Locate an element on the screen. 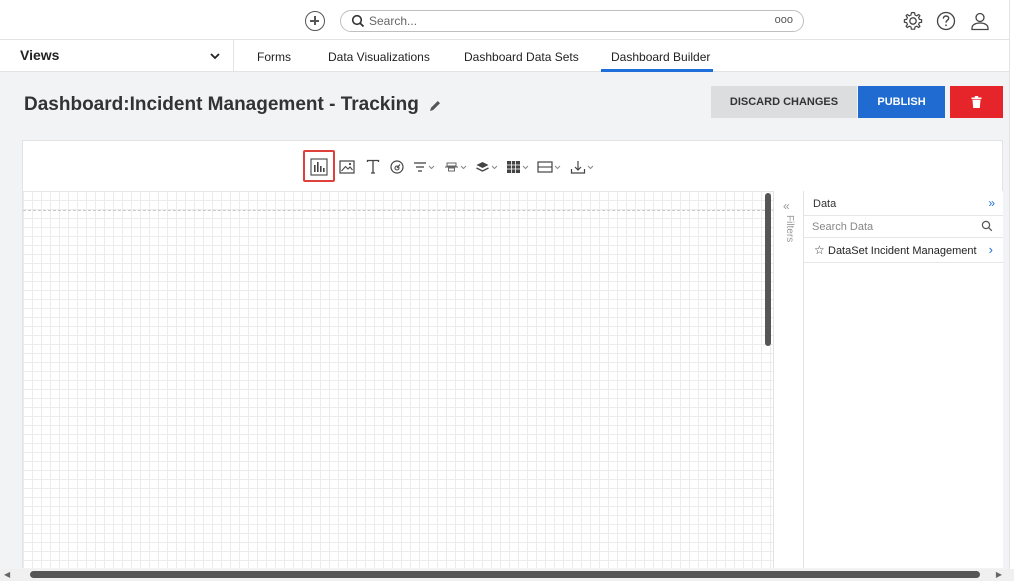  horizontal-scroll-thumb is located at coordinates (505, 574).